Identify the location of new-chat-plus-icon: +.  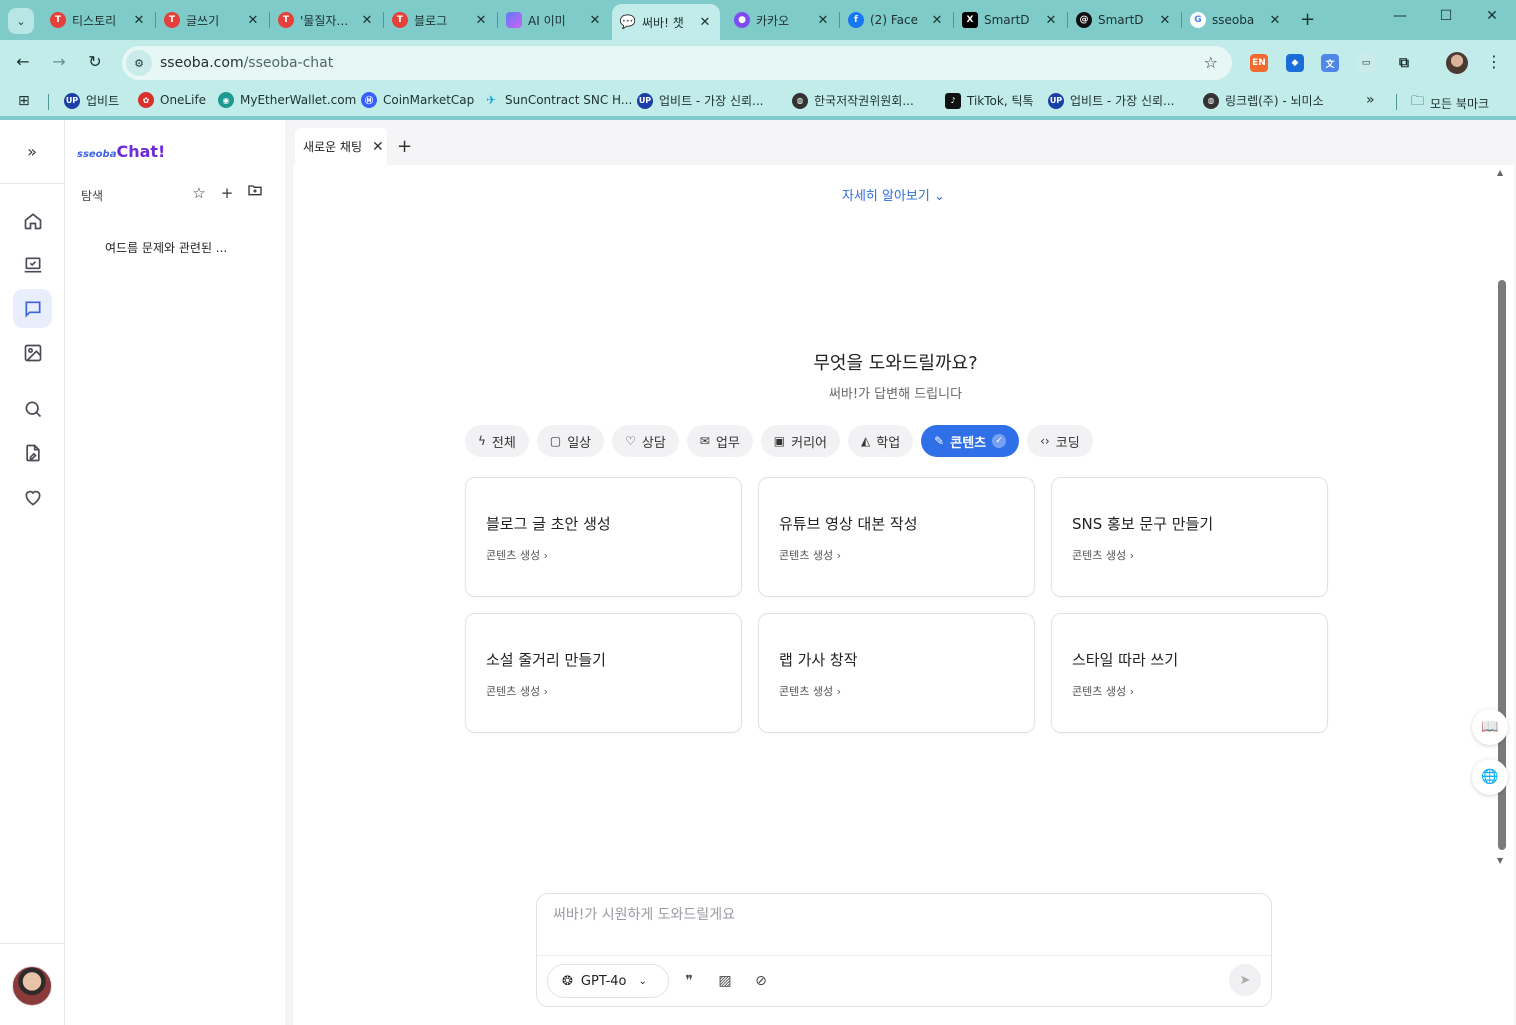
(227, 193).